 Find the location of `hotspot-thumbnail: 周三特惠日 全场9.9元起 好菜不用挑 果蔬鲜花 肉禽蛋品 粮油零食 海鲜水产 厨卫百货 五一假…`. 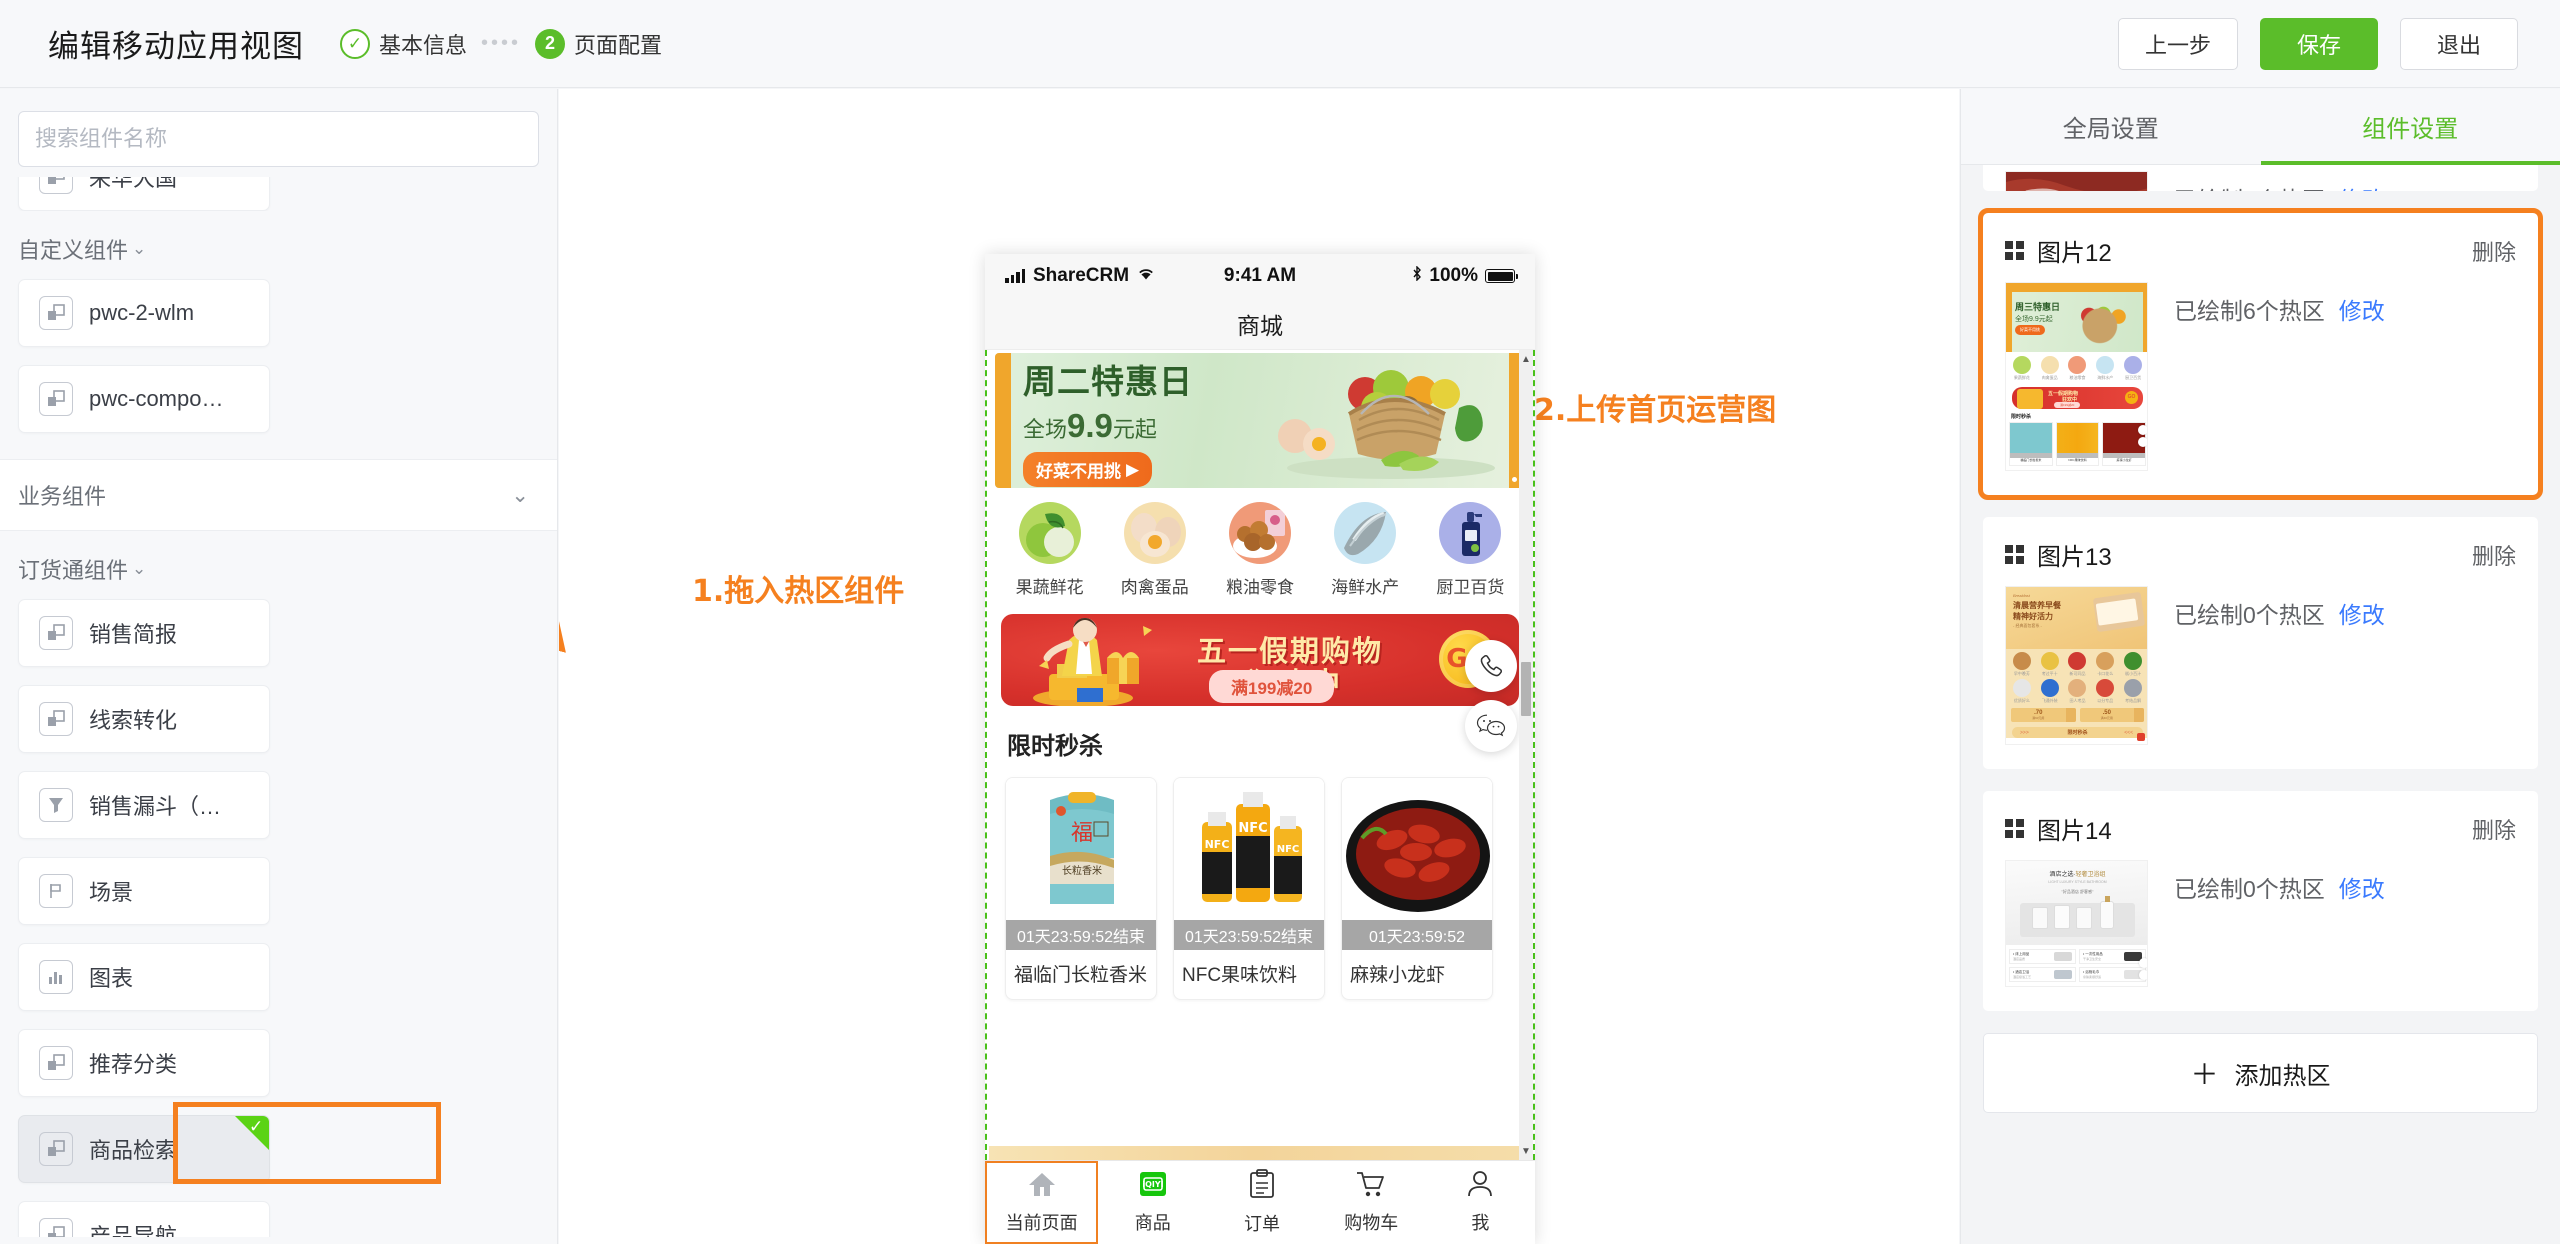

hotspot-thumbnail: 周三特惠日 全场9.9元起 好菜不用挑 果蔬鲜花 肉禽蛋品 粮油零食 海鲜水产 厨卫百货 五一假… is located at coordinates (2076, 376).